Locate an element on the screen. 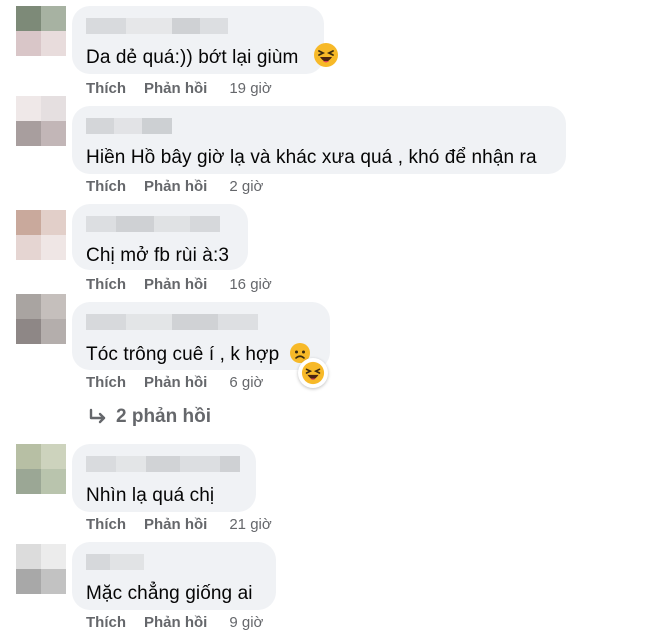  timestamp: 2 giờ is located at coordinates (246, 187).